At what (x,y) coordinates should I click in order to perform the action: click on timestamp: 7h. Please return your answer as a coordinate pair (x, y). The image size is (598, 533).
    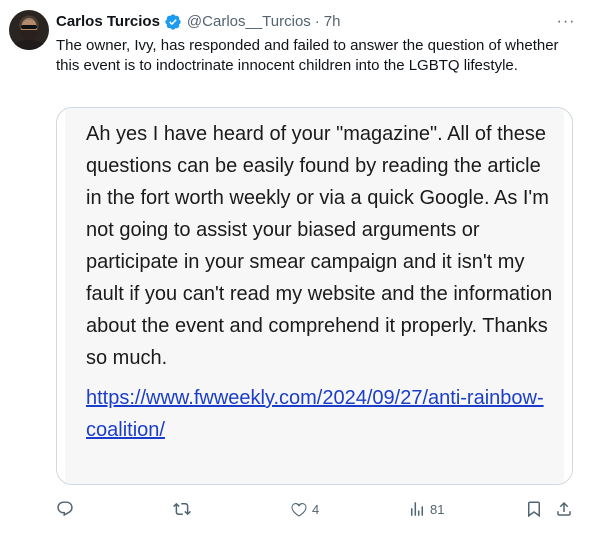
    Looking at the image, I should click on (332, 22).